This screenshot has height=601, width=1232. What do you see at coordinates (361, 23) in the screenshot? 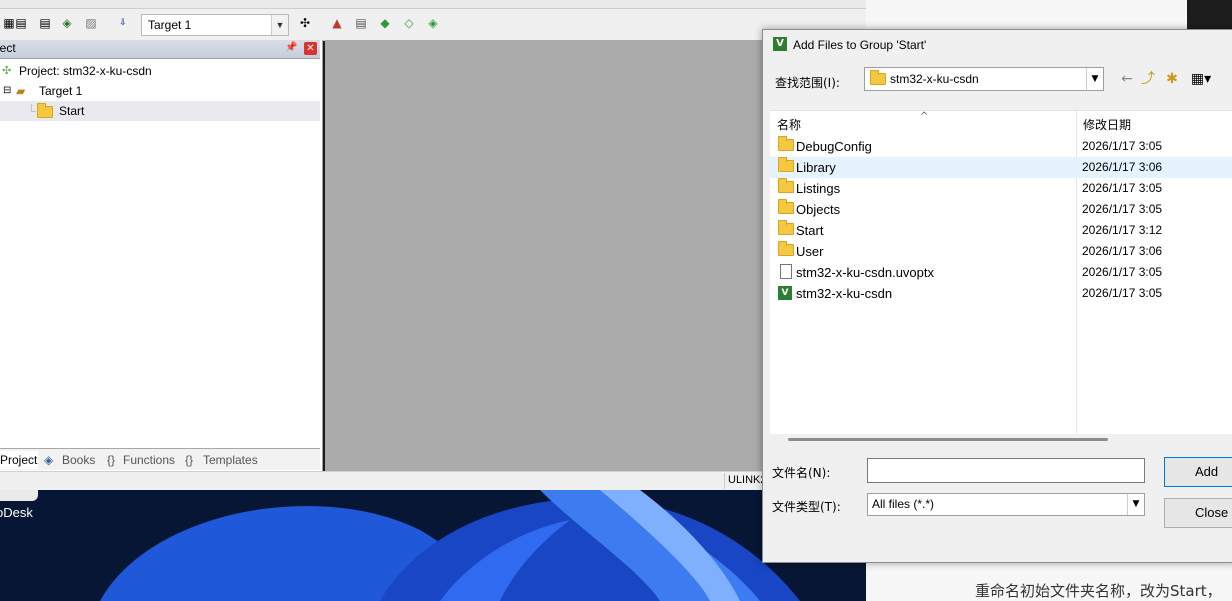
I see `file-extensions-icon: ▤` at bounding box center [361, 23].